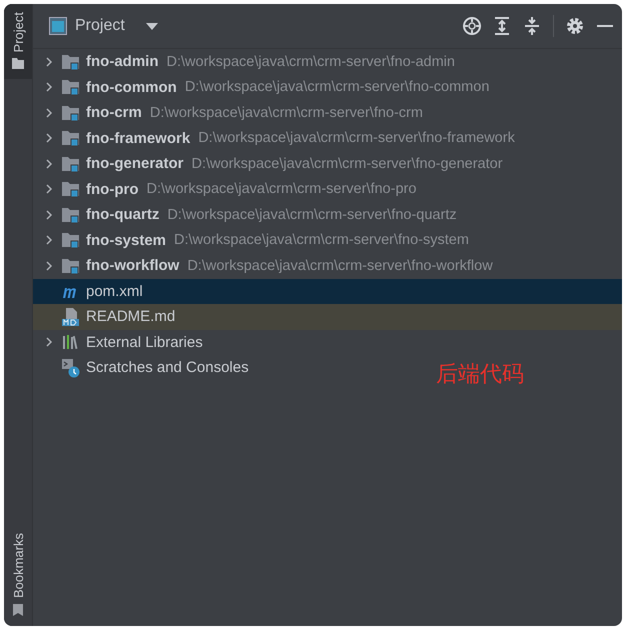  I want to click on item-path: D:\workspace\java\crm\crm-server\fno-admin, so click(310, 62).